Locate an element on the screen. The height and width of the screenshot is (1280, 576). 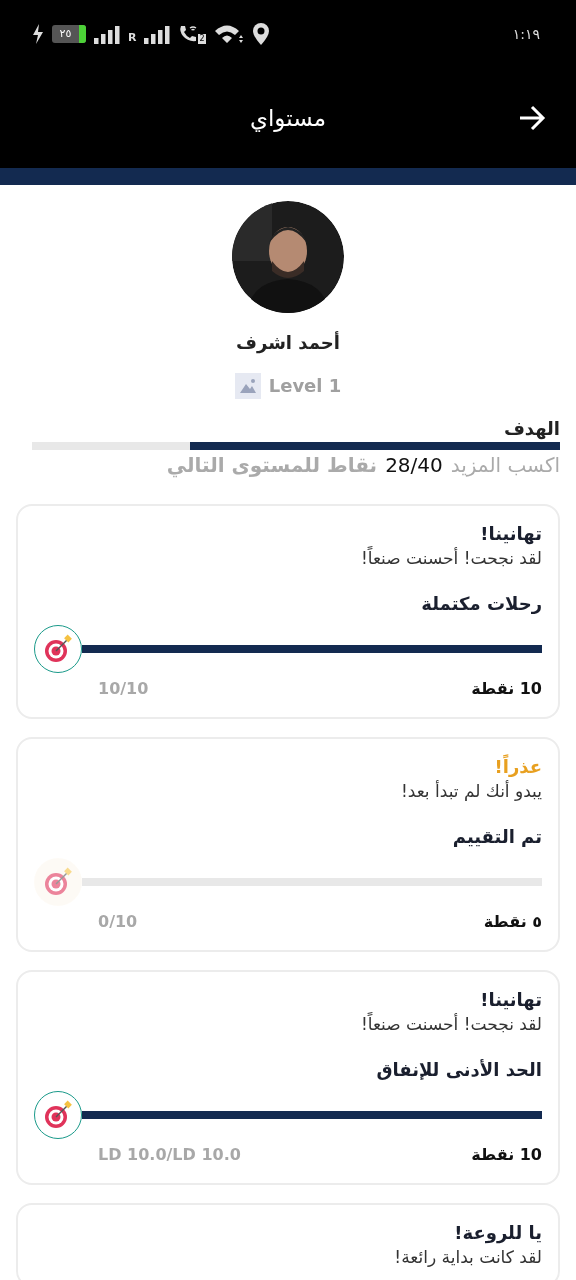
goal-count: 28/40 is located at coordinates (414, 465).